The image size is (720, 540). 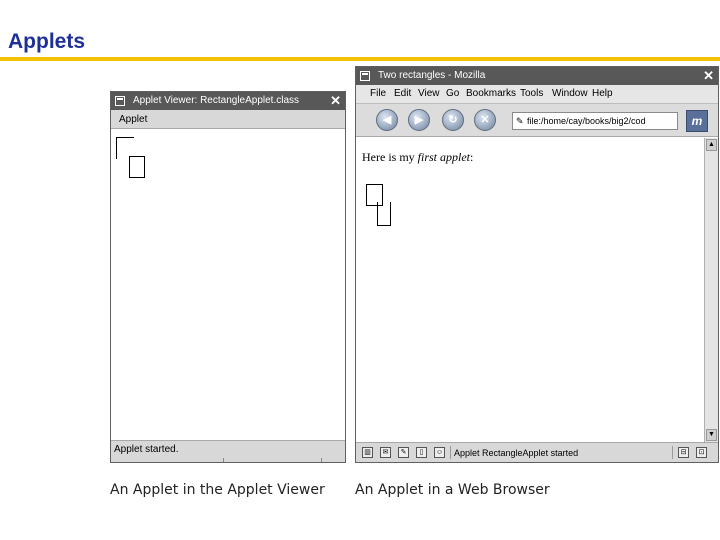 I want to click on scroll-down-icon: ▼, so click(x=711, y=435).